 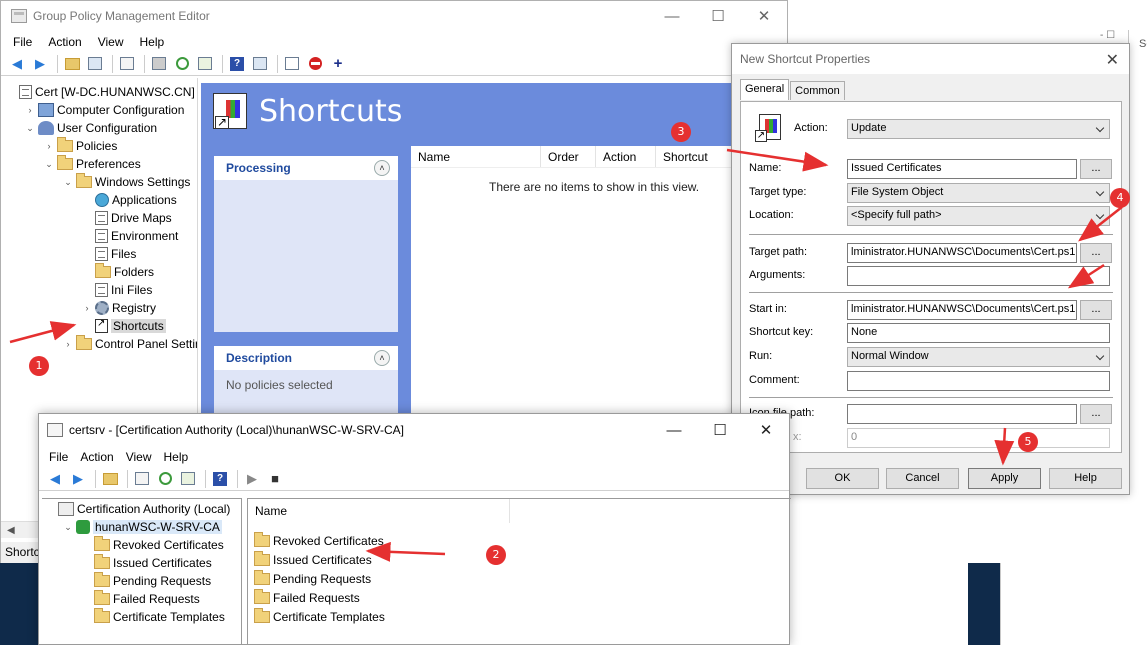 I want to click on list-item: Issued Certificates, so click(x=313, y=560).